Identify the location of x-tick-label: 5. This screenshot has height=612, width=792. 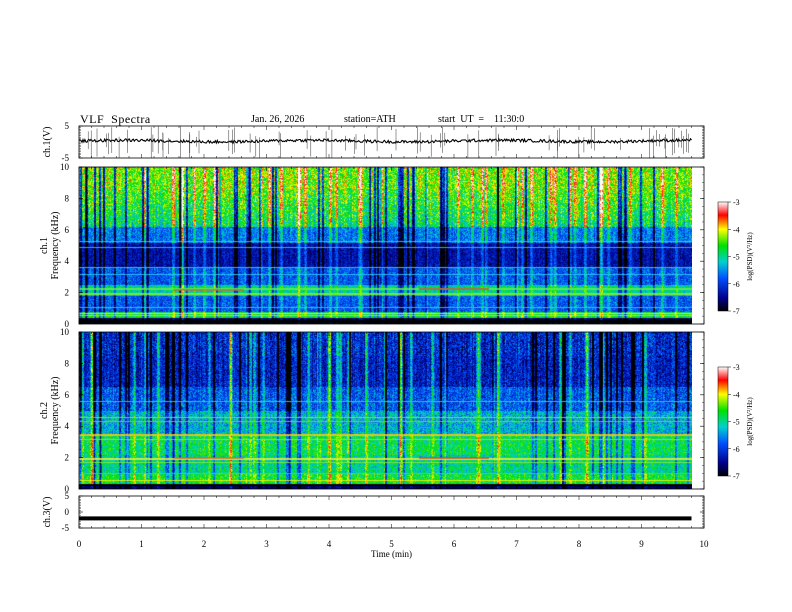
(391, 544).